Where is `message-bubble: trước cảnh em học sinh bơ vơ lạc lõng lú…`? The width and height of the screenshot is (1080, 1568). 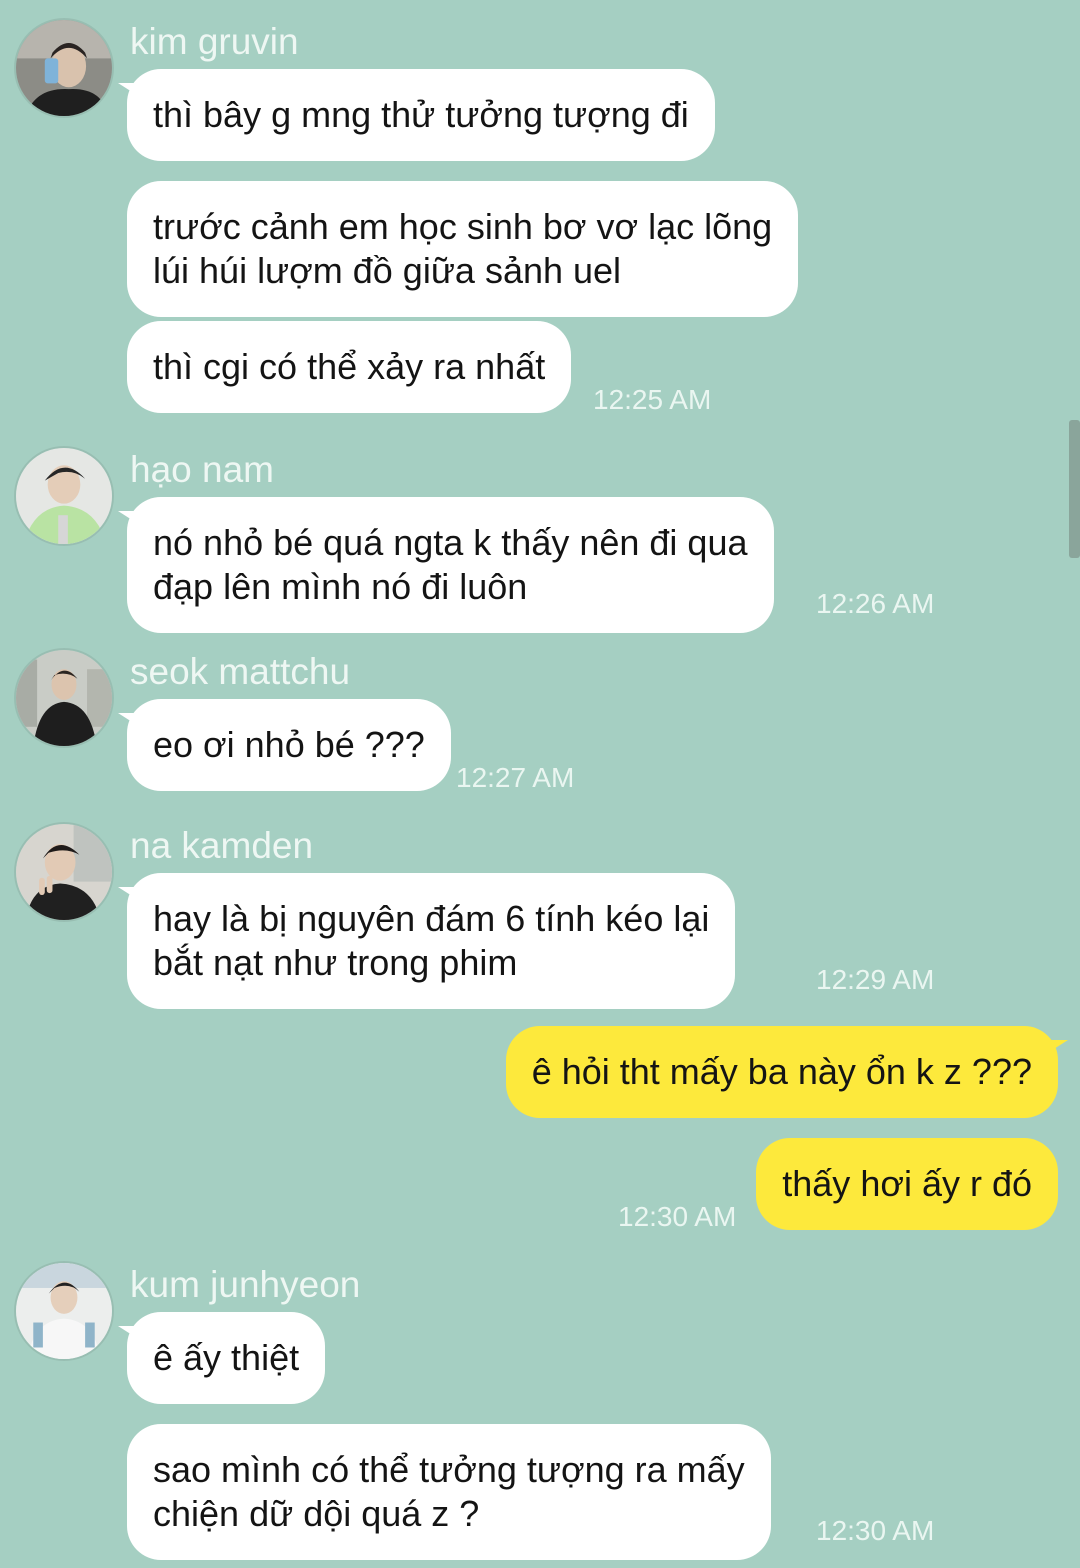
message-bubble: trước cảnh em học sinh bơ vơ lạc lõng lú… is located at coordinates (463, 249).